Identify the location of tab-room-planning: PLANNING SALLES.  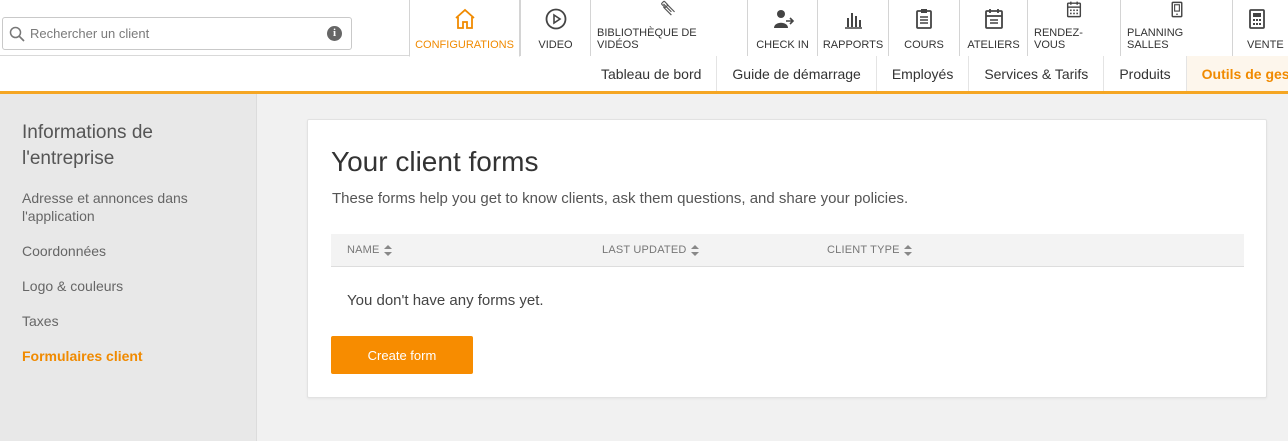
(1176, 28).